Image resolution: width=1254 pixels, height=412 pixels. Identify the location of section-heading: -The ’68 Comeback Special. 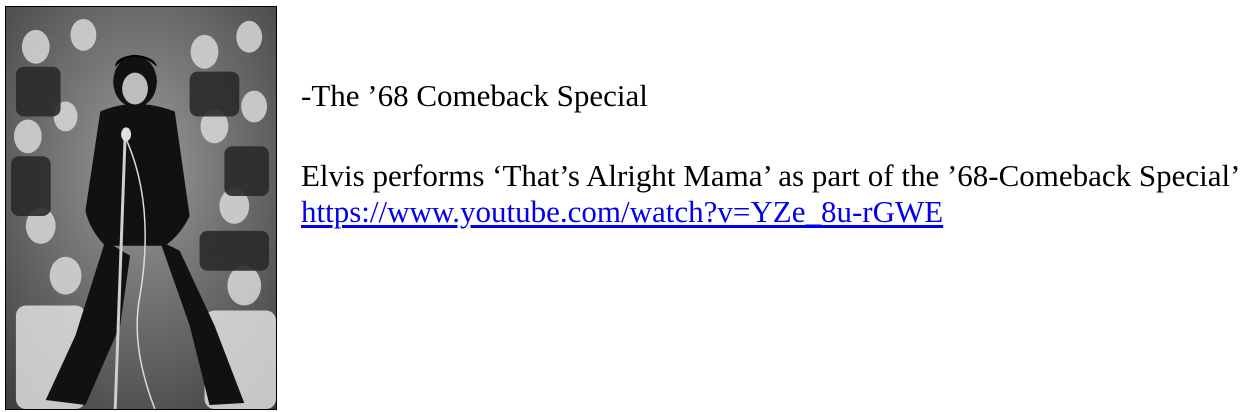
(474, 95).